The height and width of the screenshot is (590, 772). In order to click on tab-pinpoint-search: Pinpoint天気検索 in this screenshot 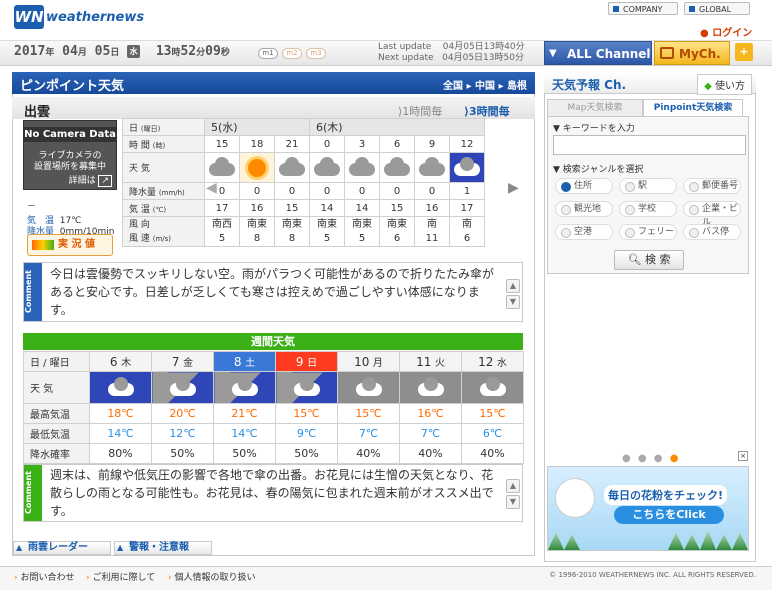, I will do `click(693, 107)`.